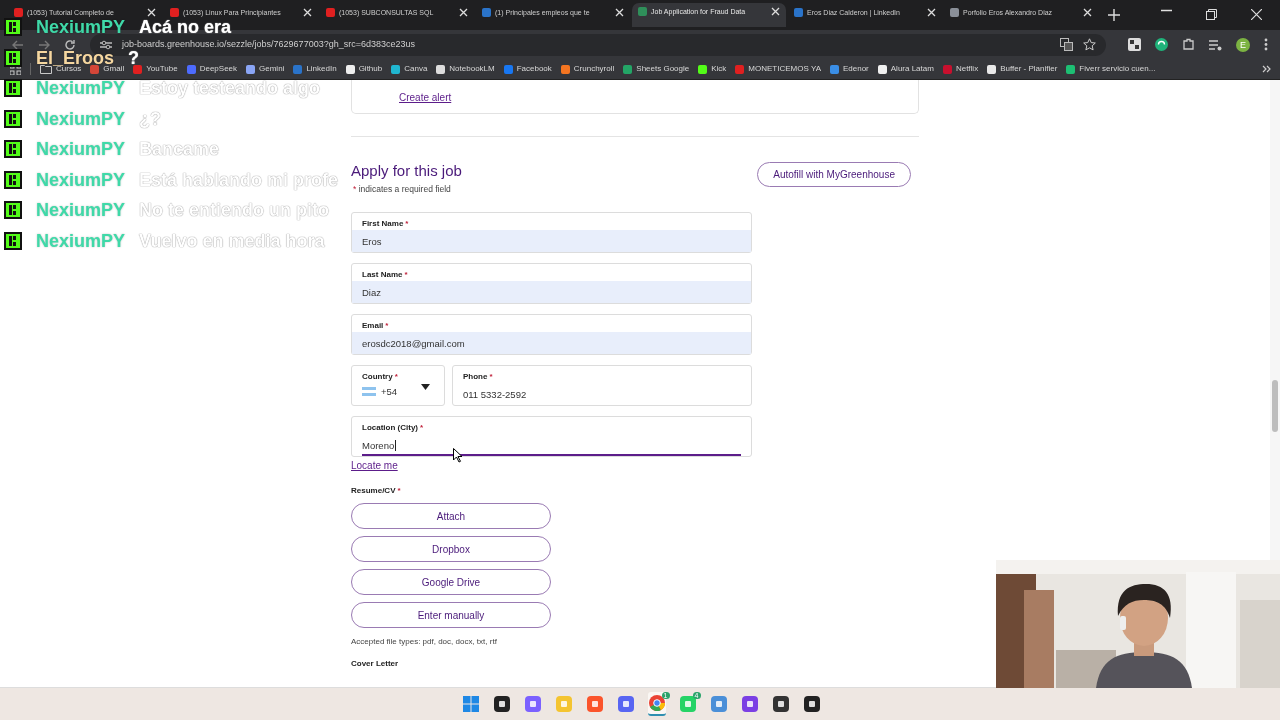  Describe the element at coordinates (905, 69) in the screenshot. I see `bookmark: Alura Latam` at that location.